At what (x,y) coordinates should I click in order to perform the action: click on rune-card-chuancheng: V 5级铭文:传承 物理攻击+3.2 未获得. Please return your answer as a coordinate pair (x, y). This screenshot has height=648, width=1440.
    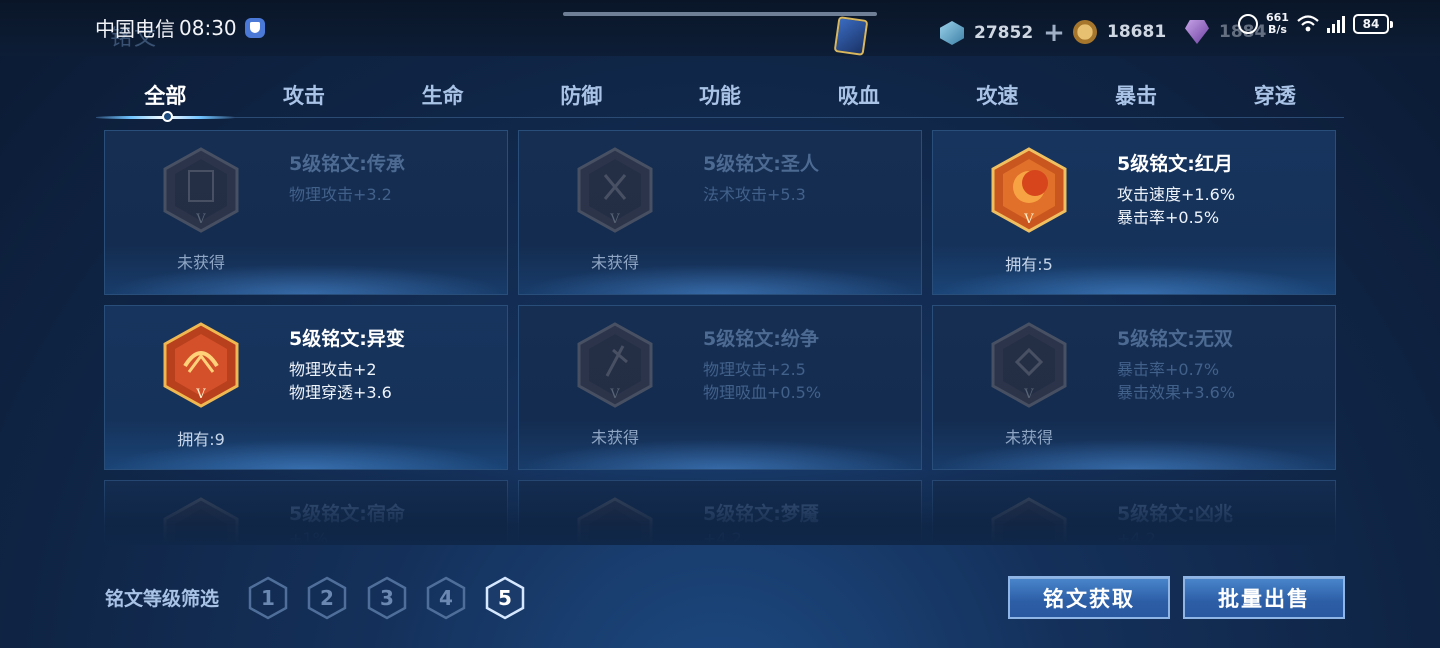
    Looking at the image, I should click on (306, 212).